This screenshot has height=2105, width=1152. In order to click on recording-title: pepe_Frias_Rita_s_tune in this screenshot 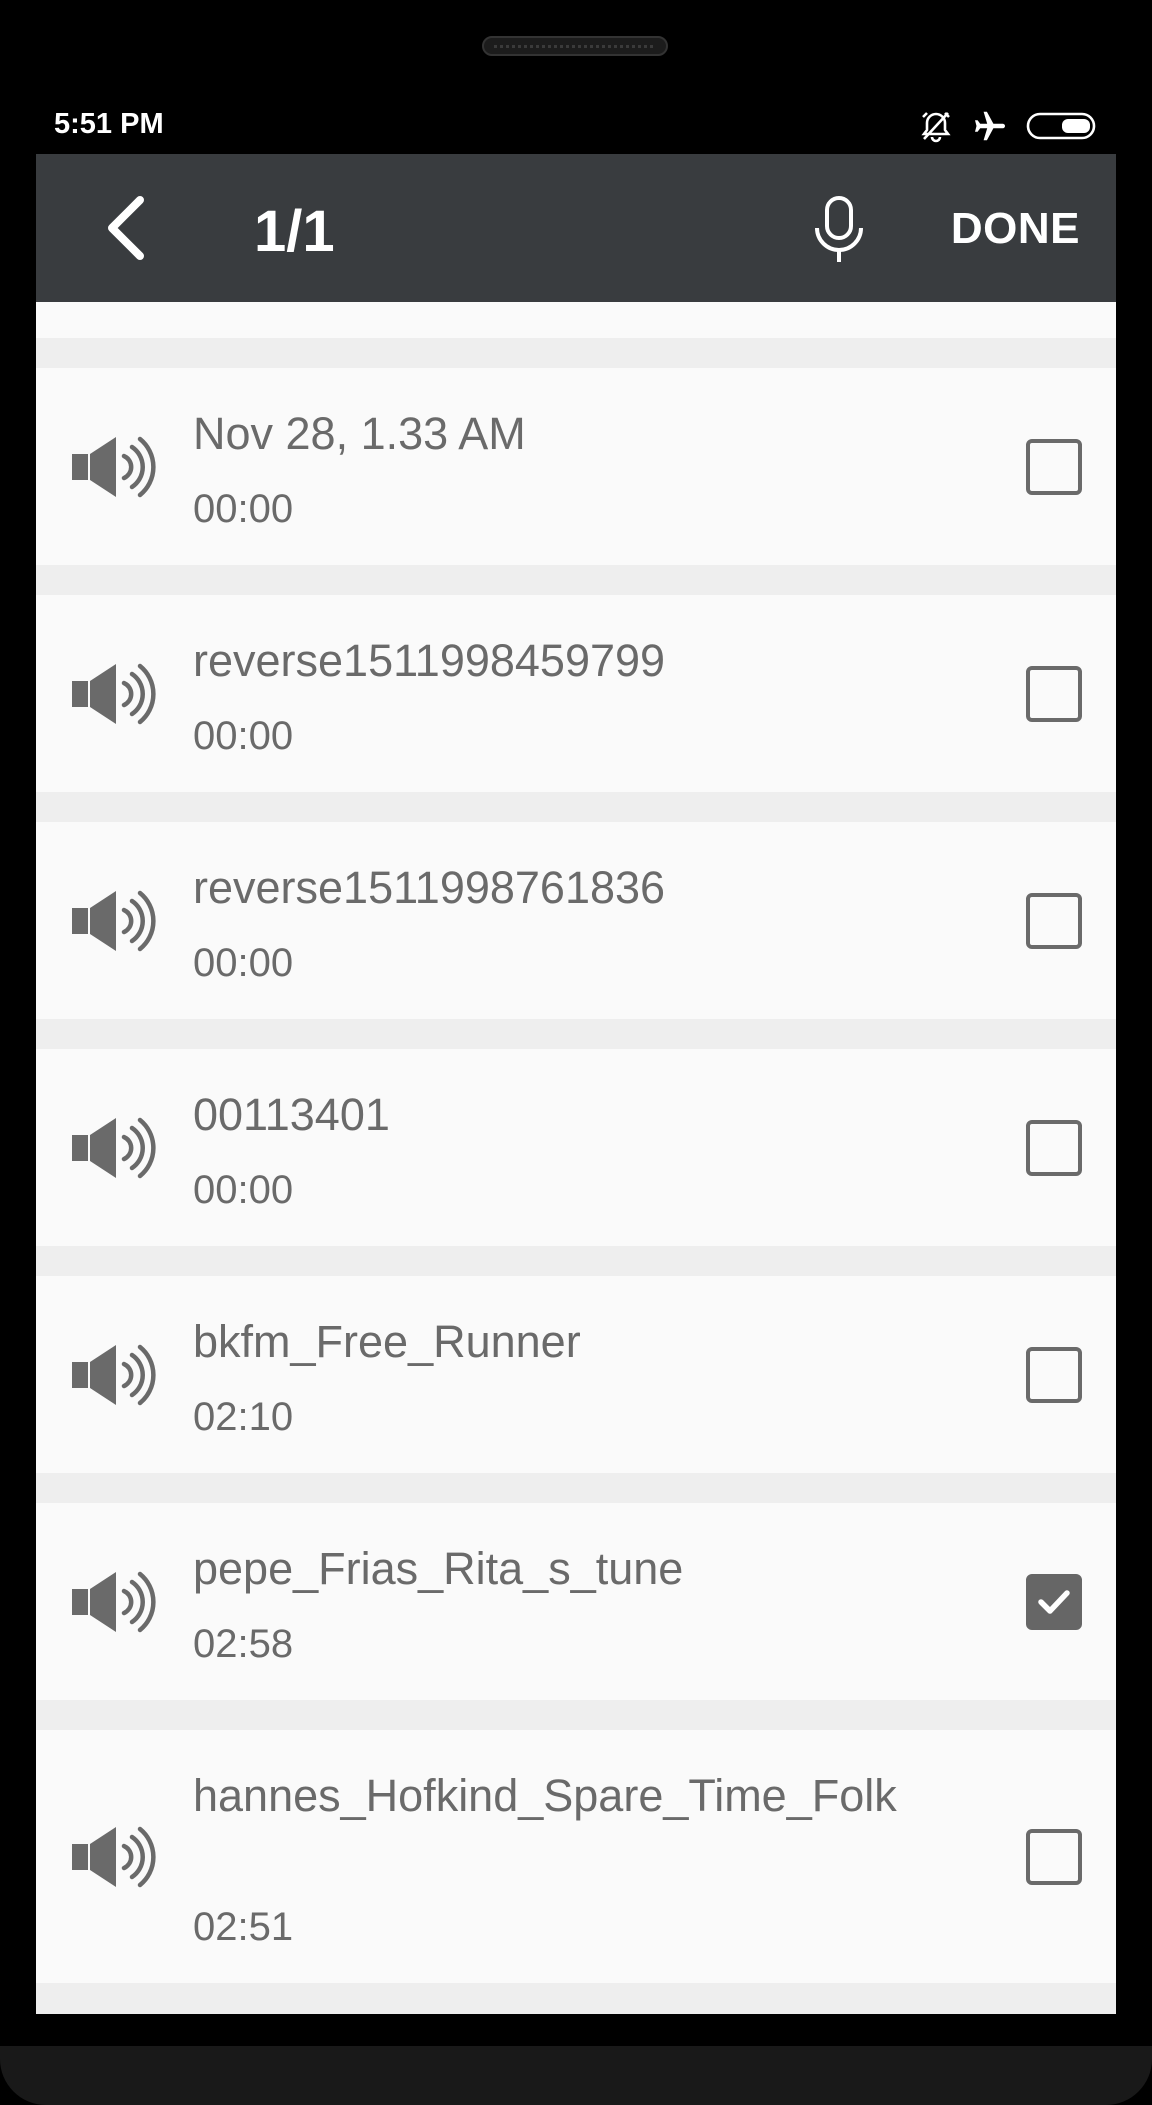, I will do `click(438, 1568)`.